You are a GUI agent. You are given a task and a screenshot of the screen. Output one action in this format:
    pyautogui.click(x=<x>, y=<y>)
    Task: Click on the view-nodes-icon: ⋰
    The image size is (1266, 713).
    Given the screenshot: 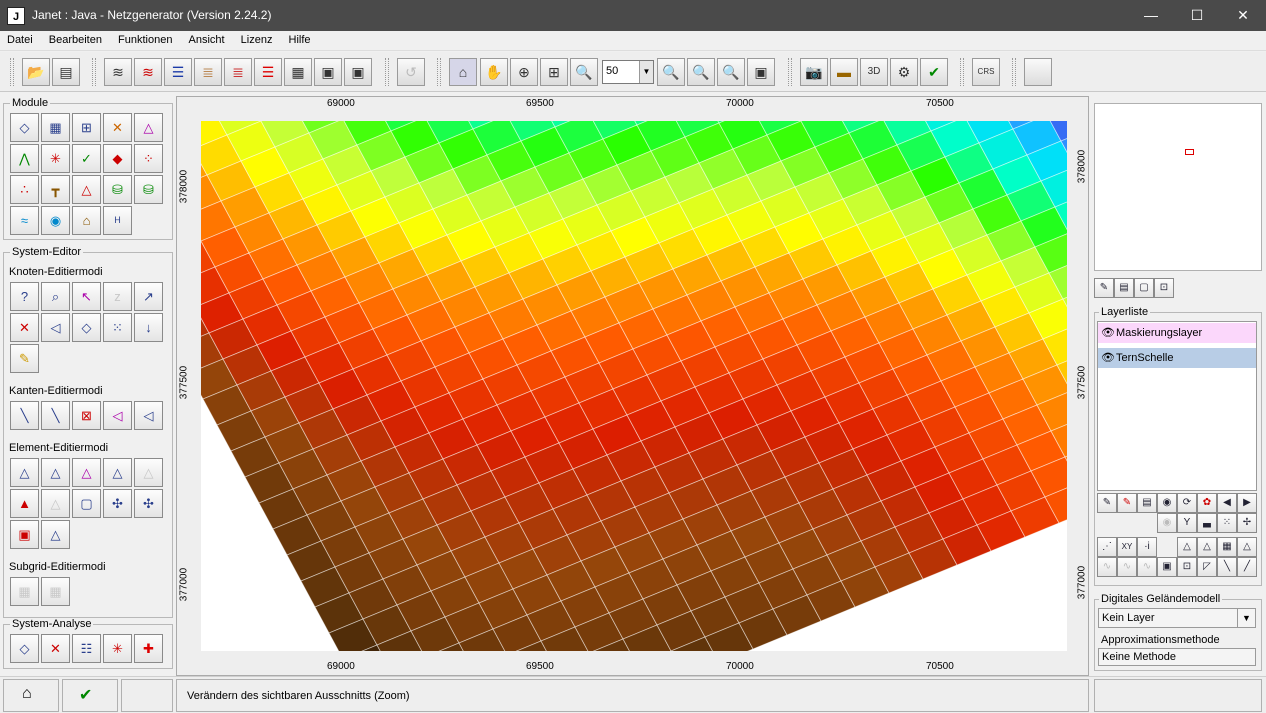 What is the action you would take?
    pyautogui.click(x=1107, y=547)
    